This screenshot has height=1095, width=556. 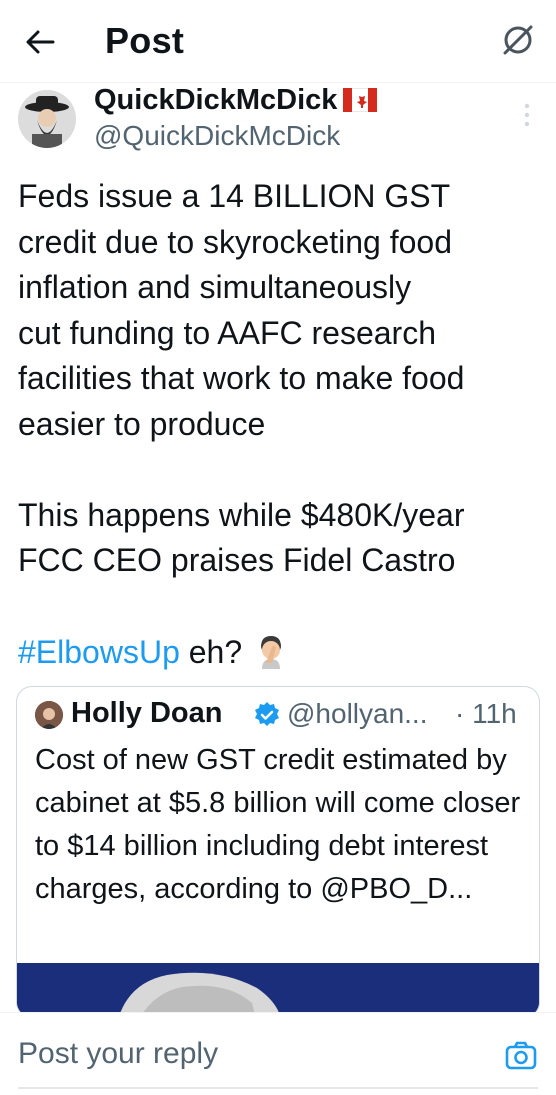 I want to click on tag-suffix: eh?, so click(x=215, y=652).